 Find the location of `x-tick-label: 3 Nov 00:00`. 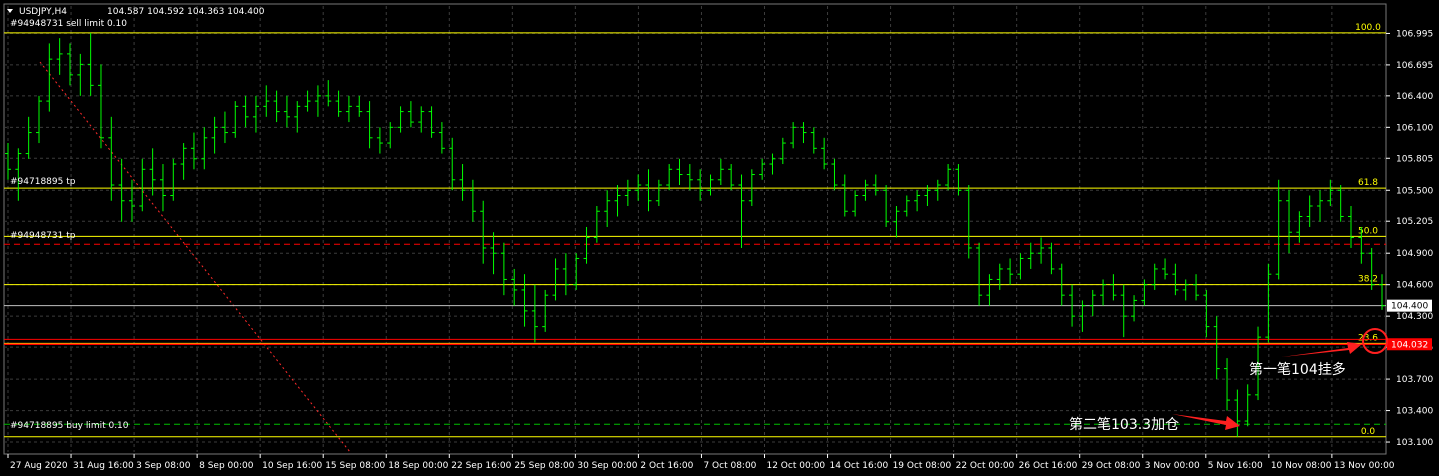

x-tick-label: 3 Nov 00:00 is located at coordinates (1172, 466).